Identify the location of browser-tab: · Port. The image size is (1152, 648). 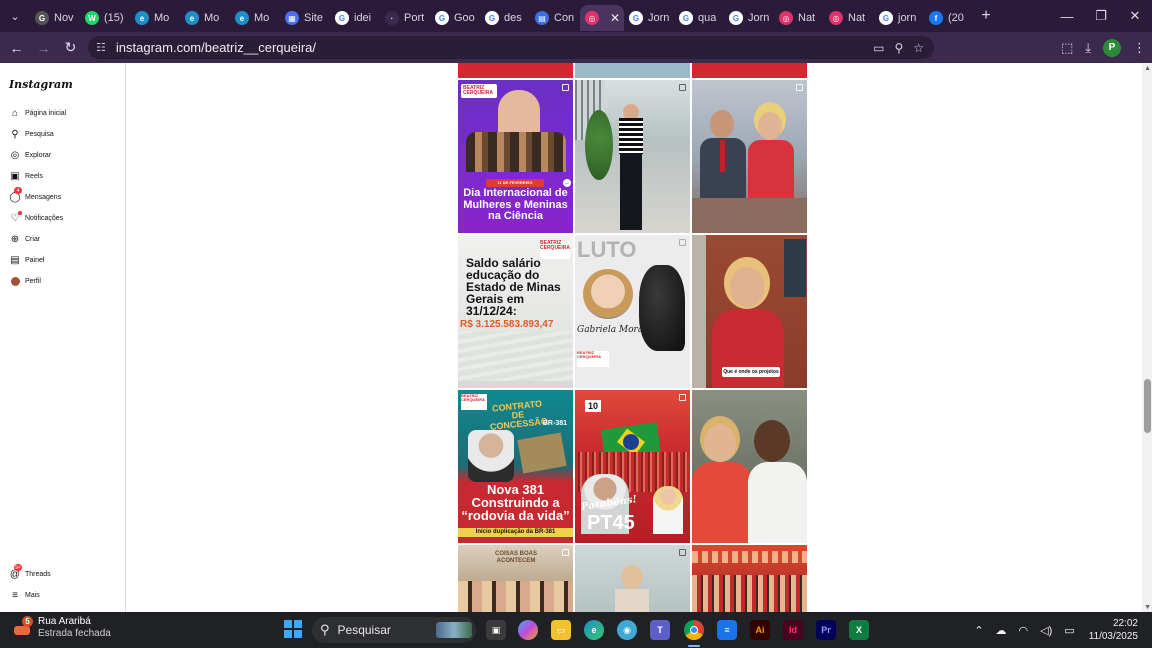
(405, 18).